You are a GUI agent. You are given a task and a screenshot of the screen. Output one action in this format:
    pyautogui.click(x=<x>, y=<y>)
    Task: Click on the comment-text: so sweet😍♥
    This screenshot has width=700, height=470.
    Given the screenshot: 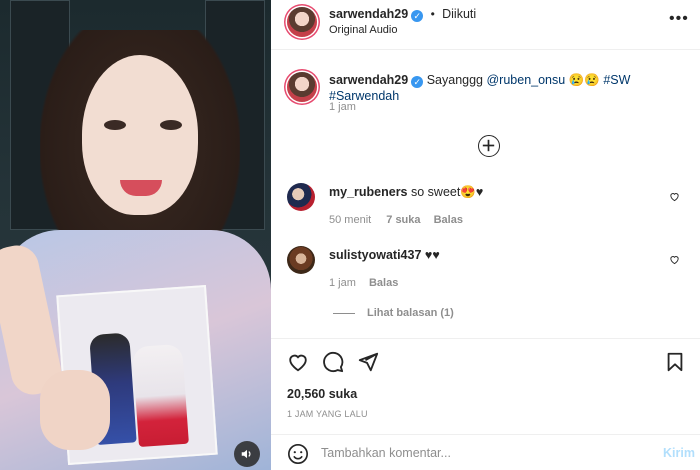 What is the action you would take?
    pyautogui.click(x=447, y=192)
    